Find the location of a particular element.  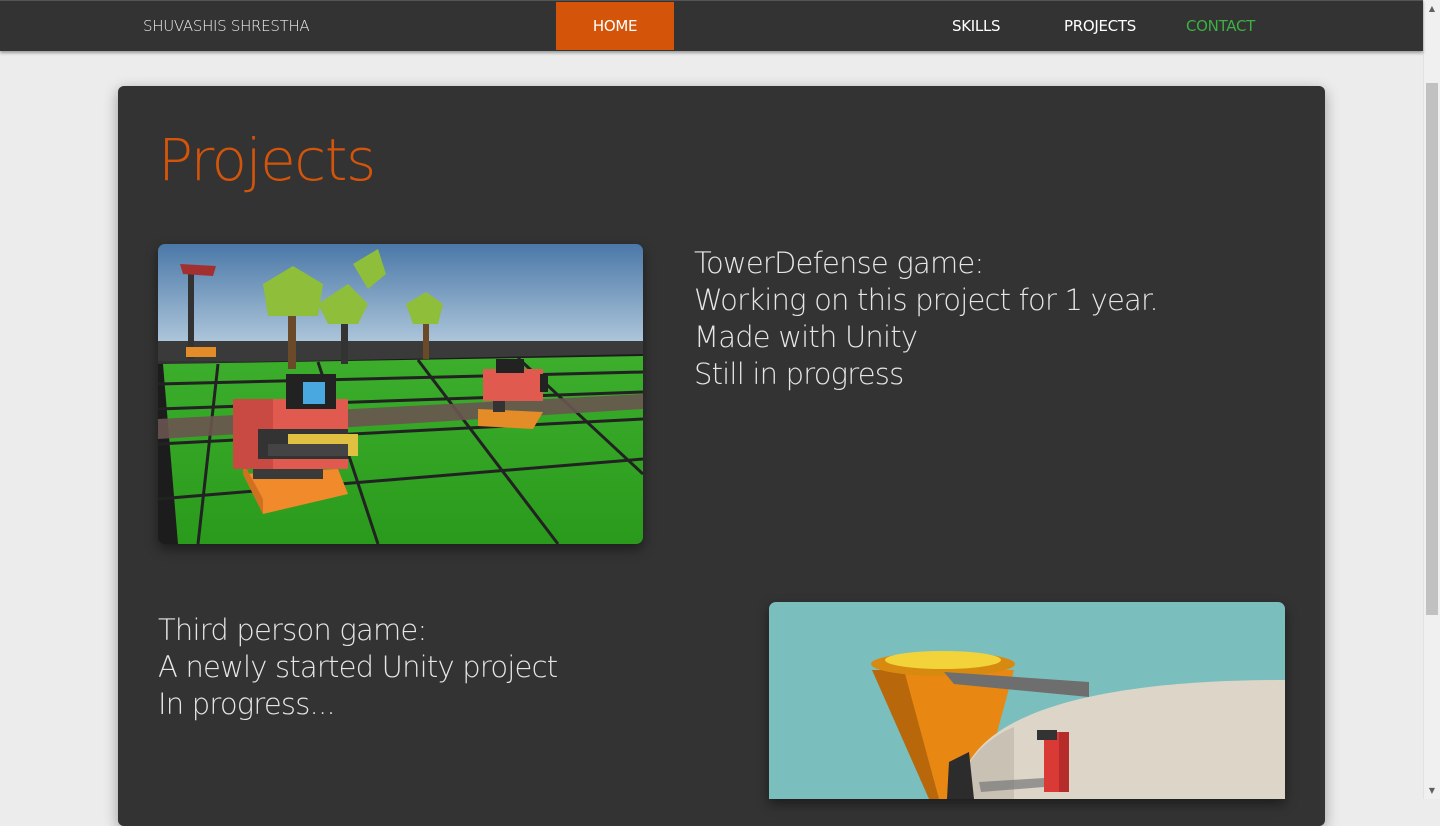

nav-home-link: HOME is located at coordinates (615, 26).